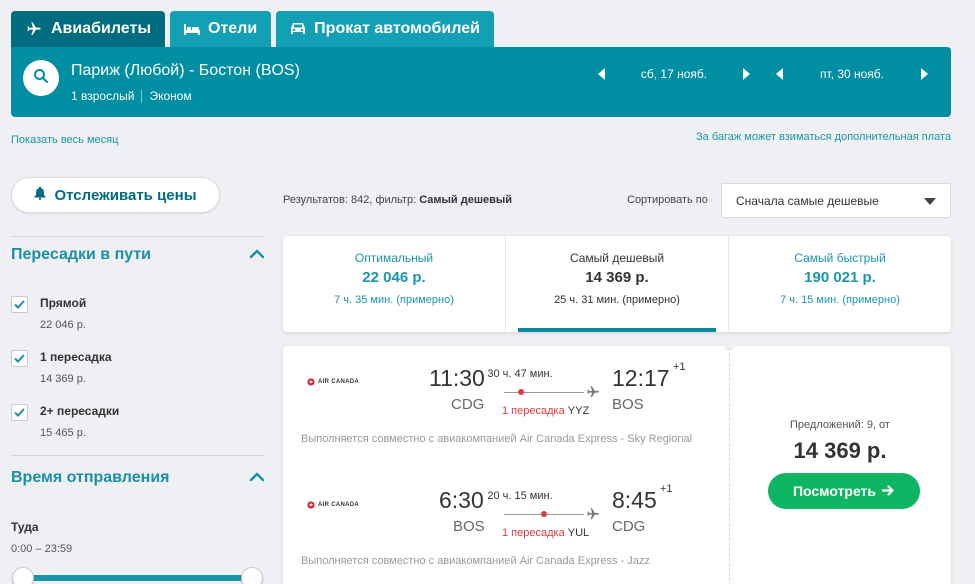  What do you see at coordinates (298, 29) in the screenshot?
I see `car-icon` at bounding box center [298, 29].